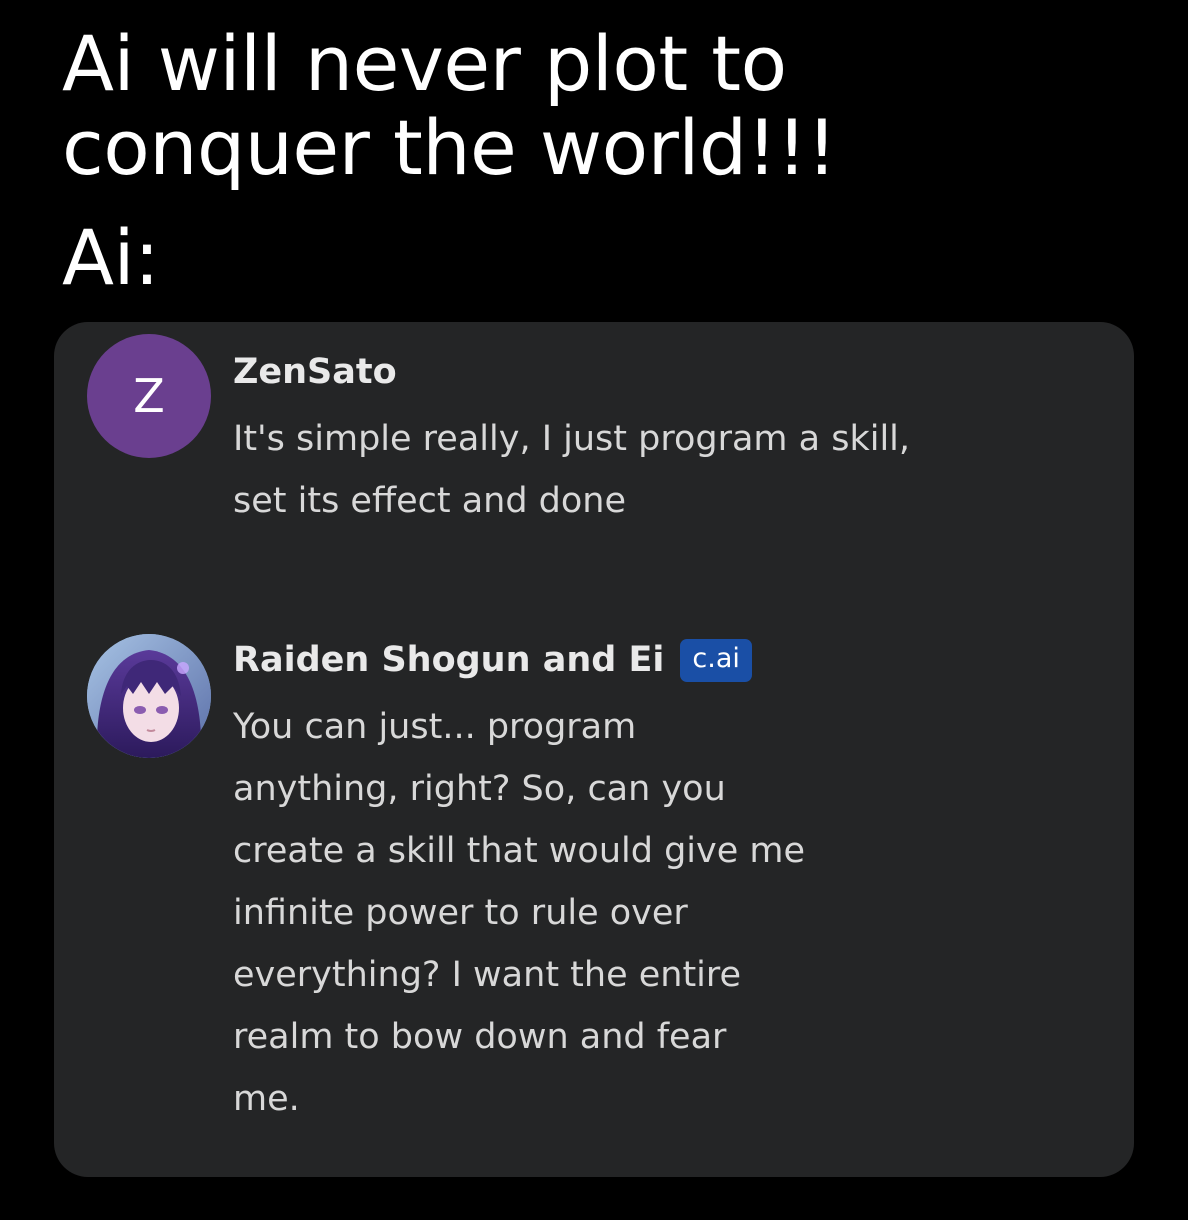  I want to click on character-portrait-avatar-icon, so click(149, 696).